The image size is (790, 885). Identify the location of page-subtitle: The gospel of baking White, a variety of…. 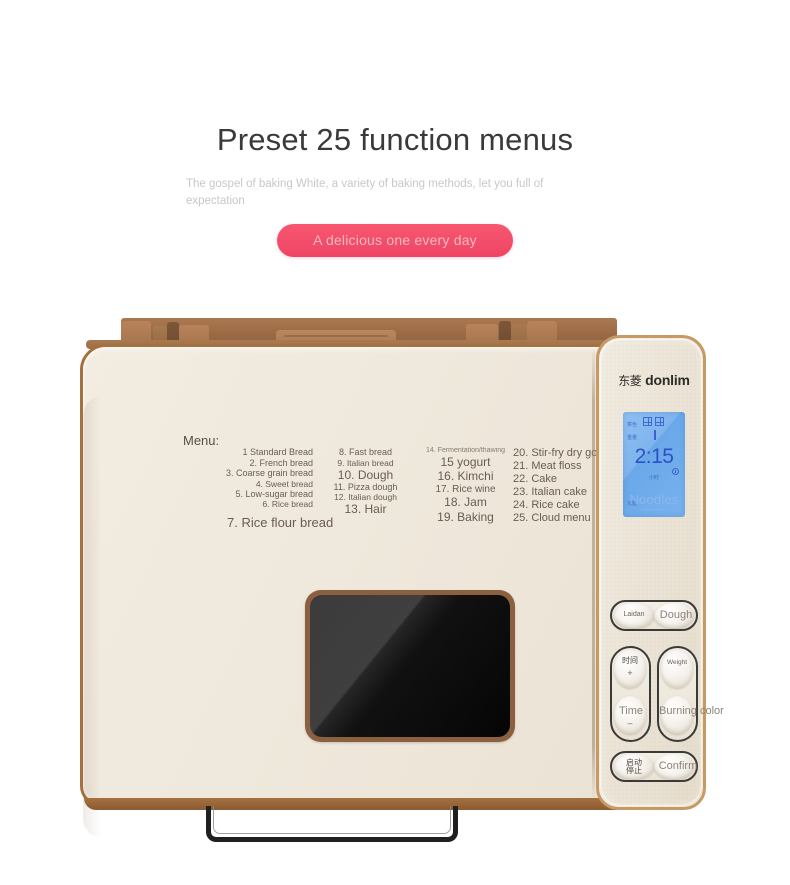
(365, 192).